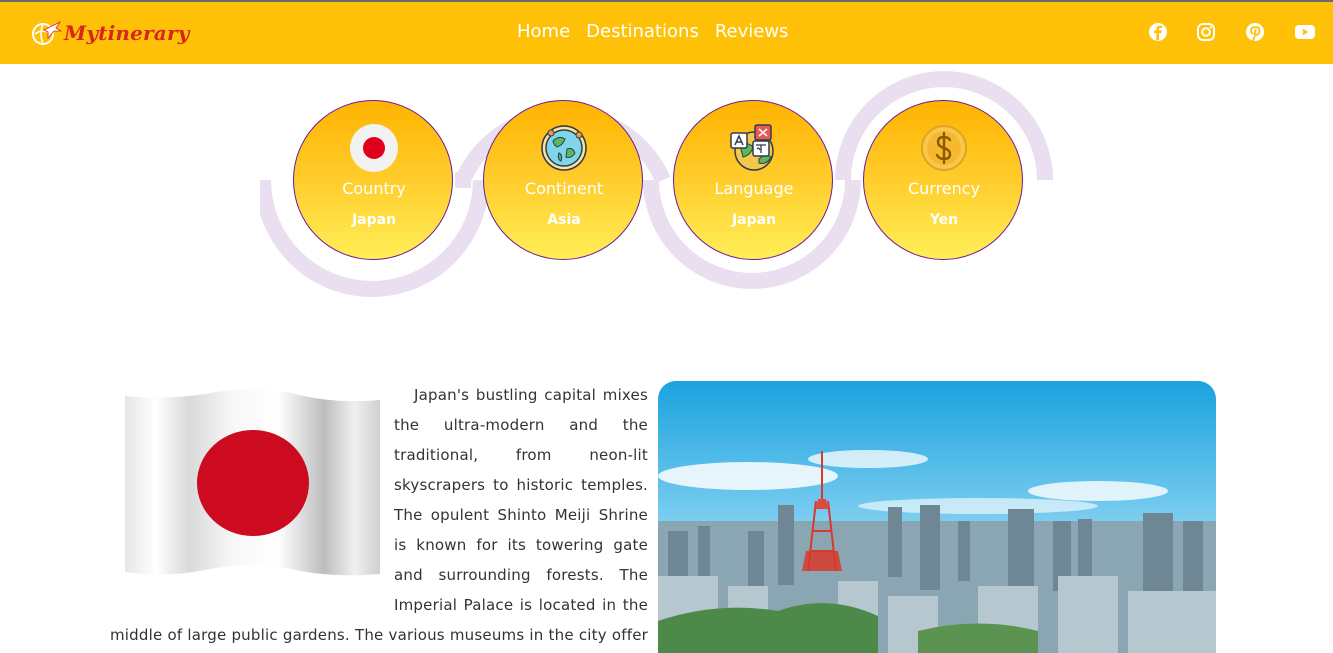 Image resolution: width=1333 pixels, height=653 pixels. I want to click on instagram-icon, so click(1206, 32).